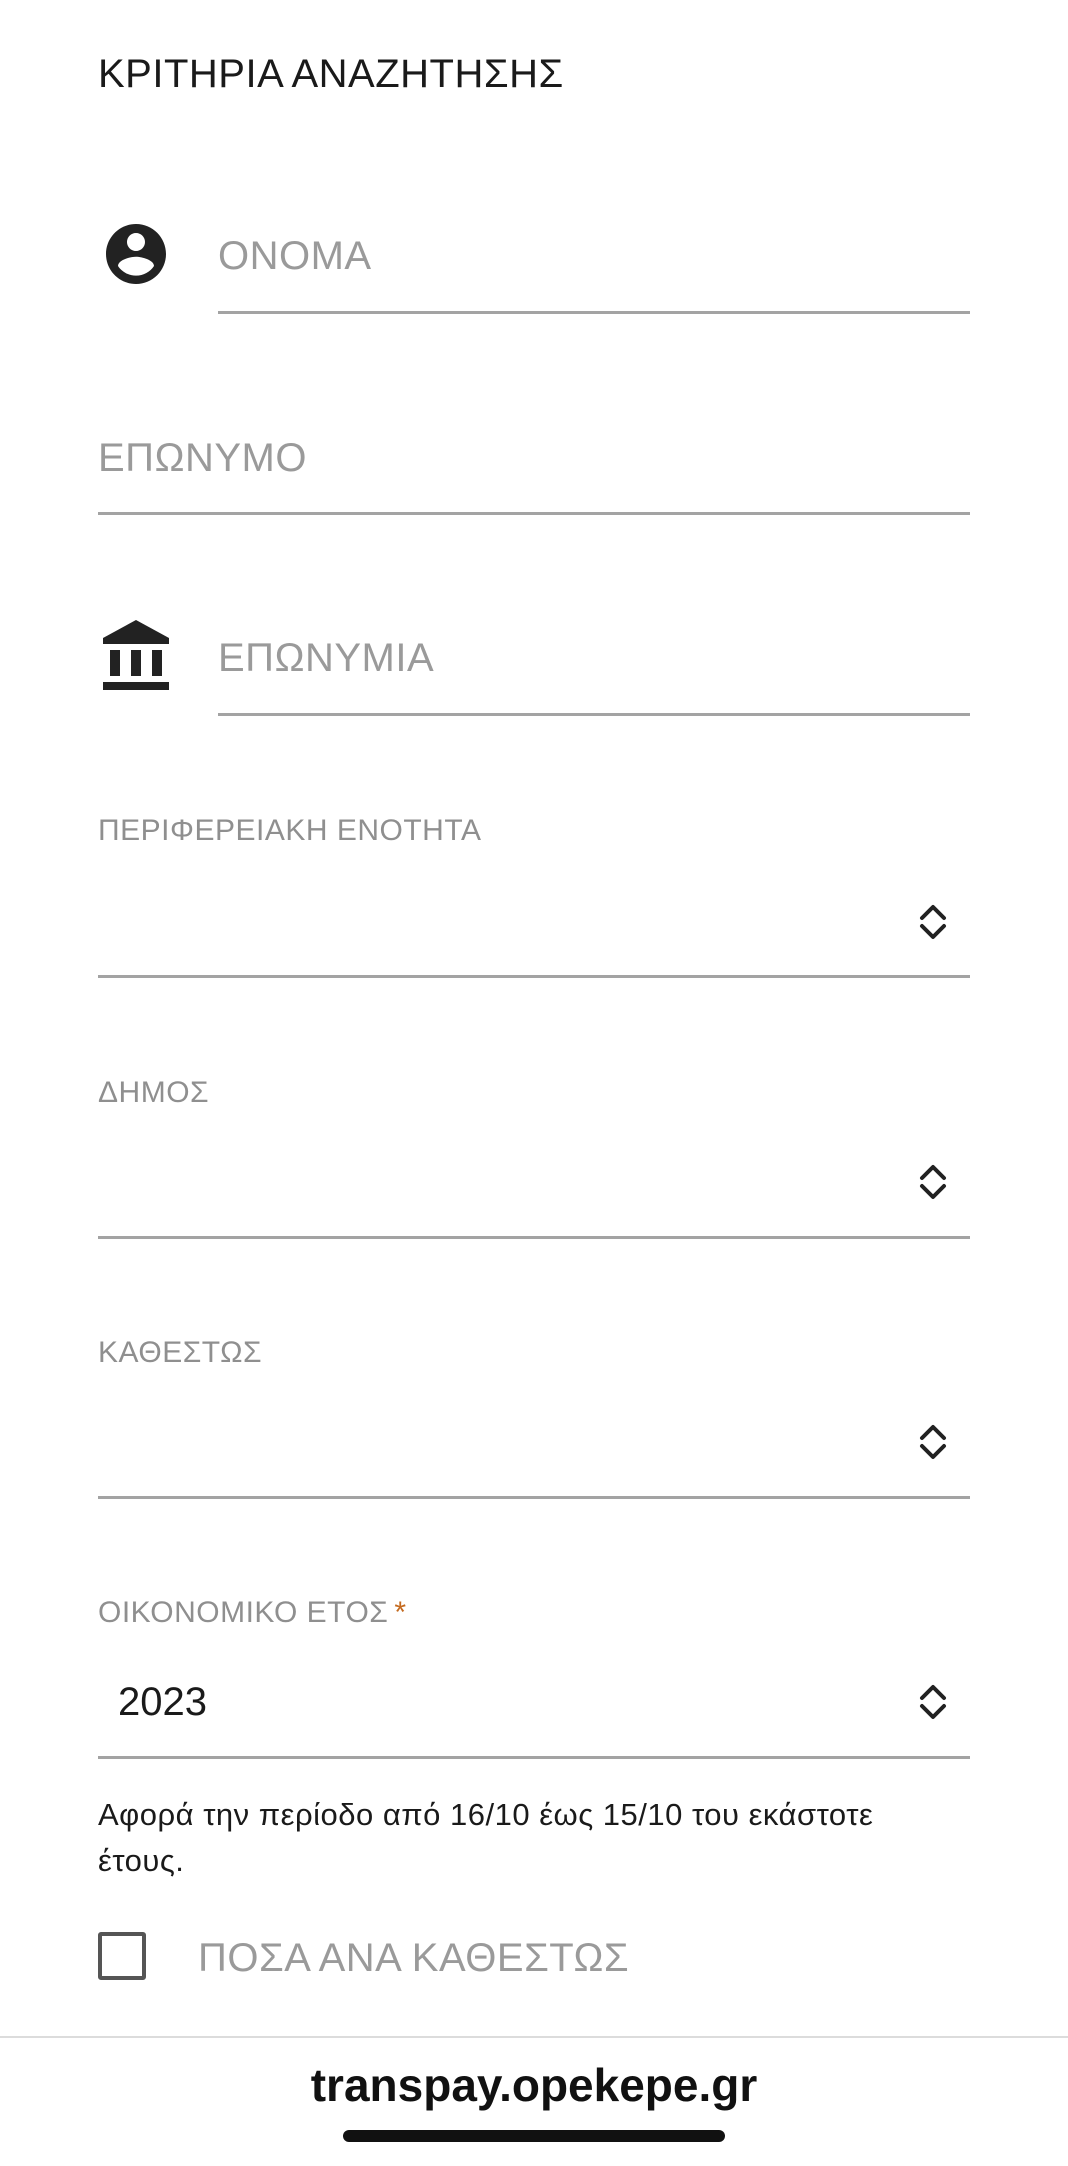 The width and height of the screenshot is (1068, 2166). I want to click on amounts-by-status-checkbox, so click(122, 1956).